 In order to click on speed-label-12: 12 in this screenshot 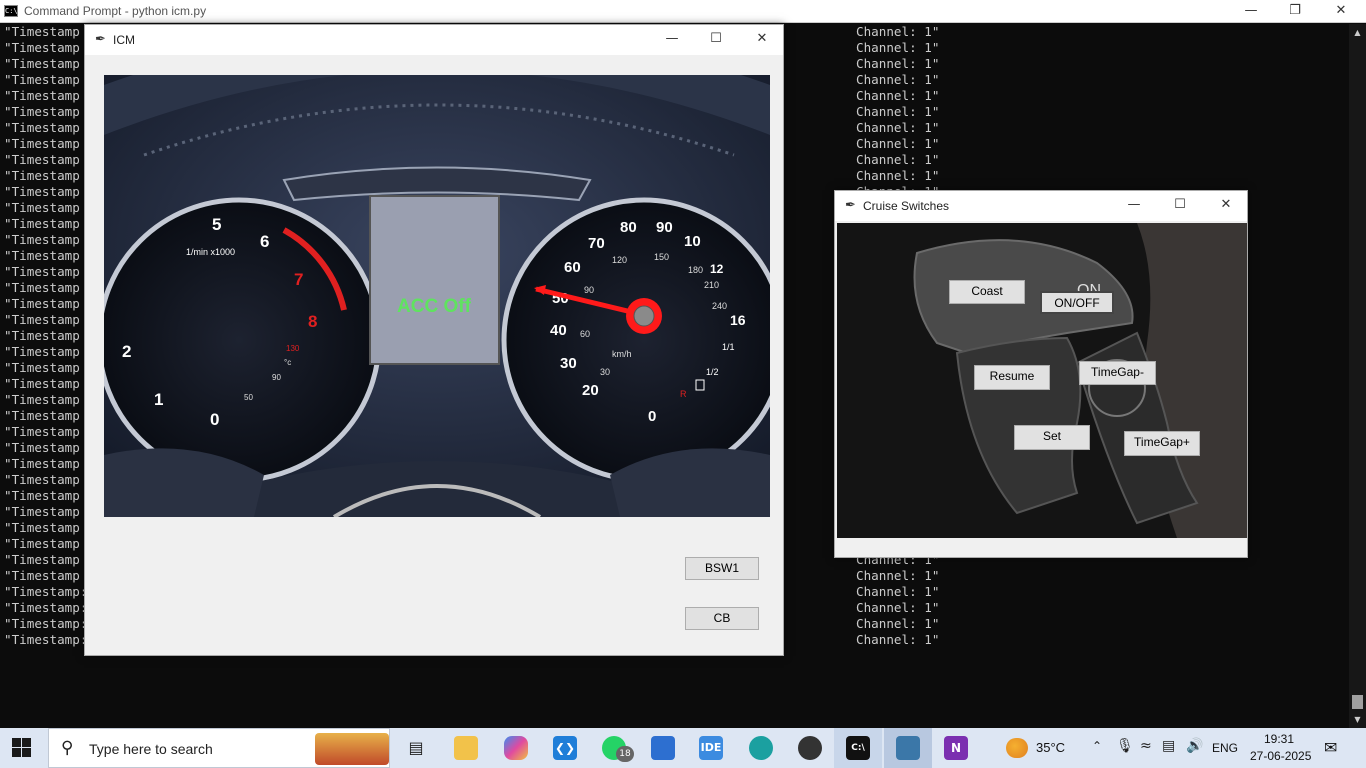, I will do `click(717, 269)`.